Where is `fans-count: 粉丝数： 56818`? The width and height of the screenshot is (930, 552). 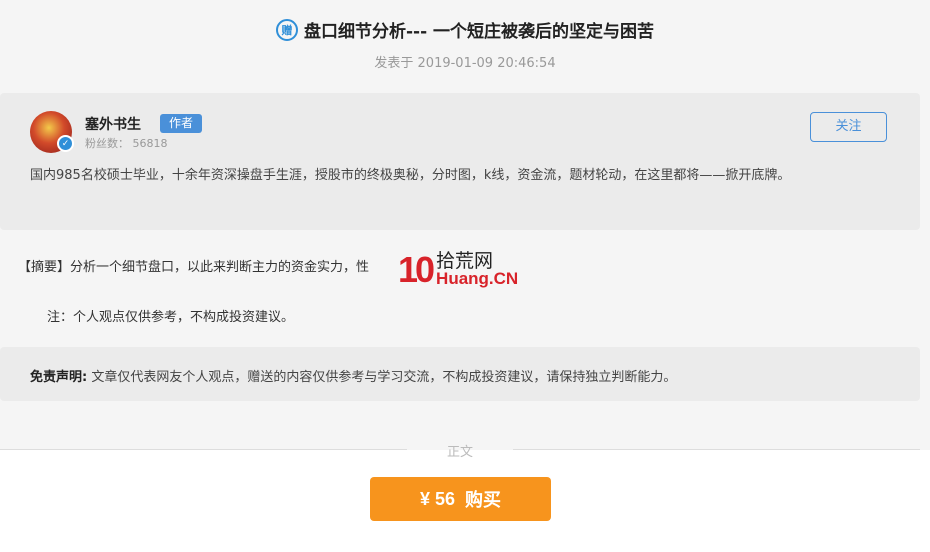 fans-count: 粉丝数： 56818 is located at coordinates (126, 143).